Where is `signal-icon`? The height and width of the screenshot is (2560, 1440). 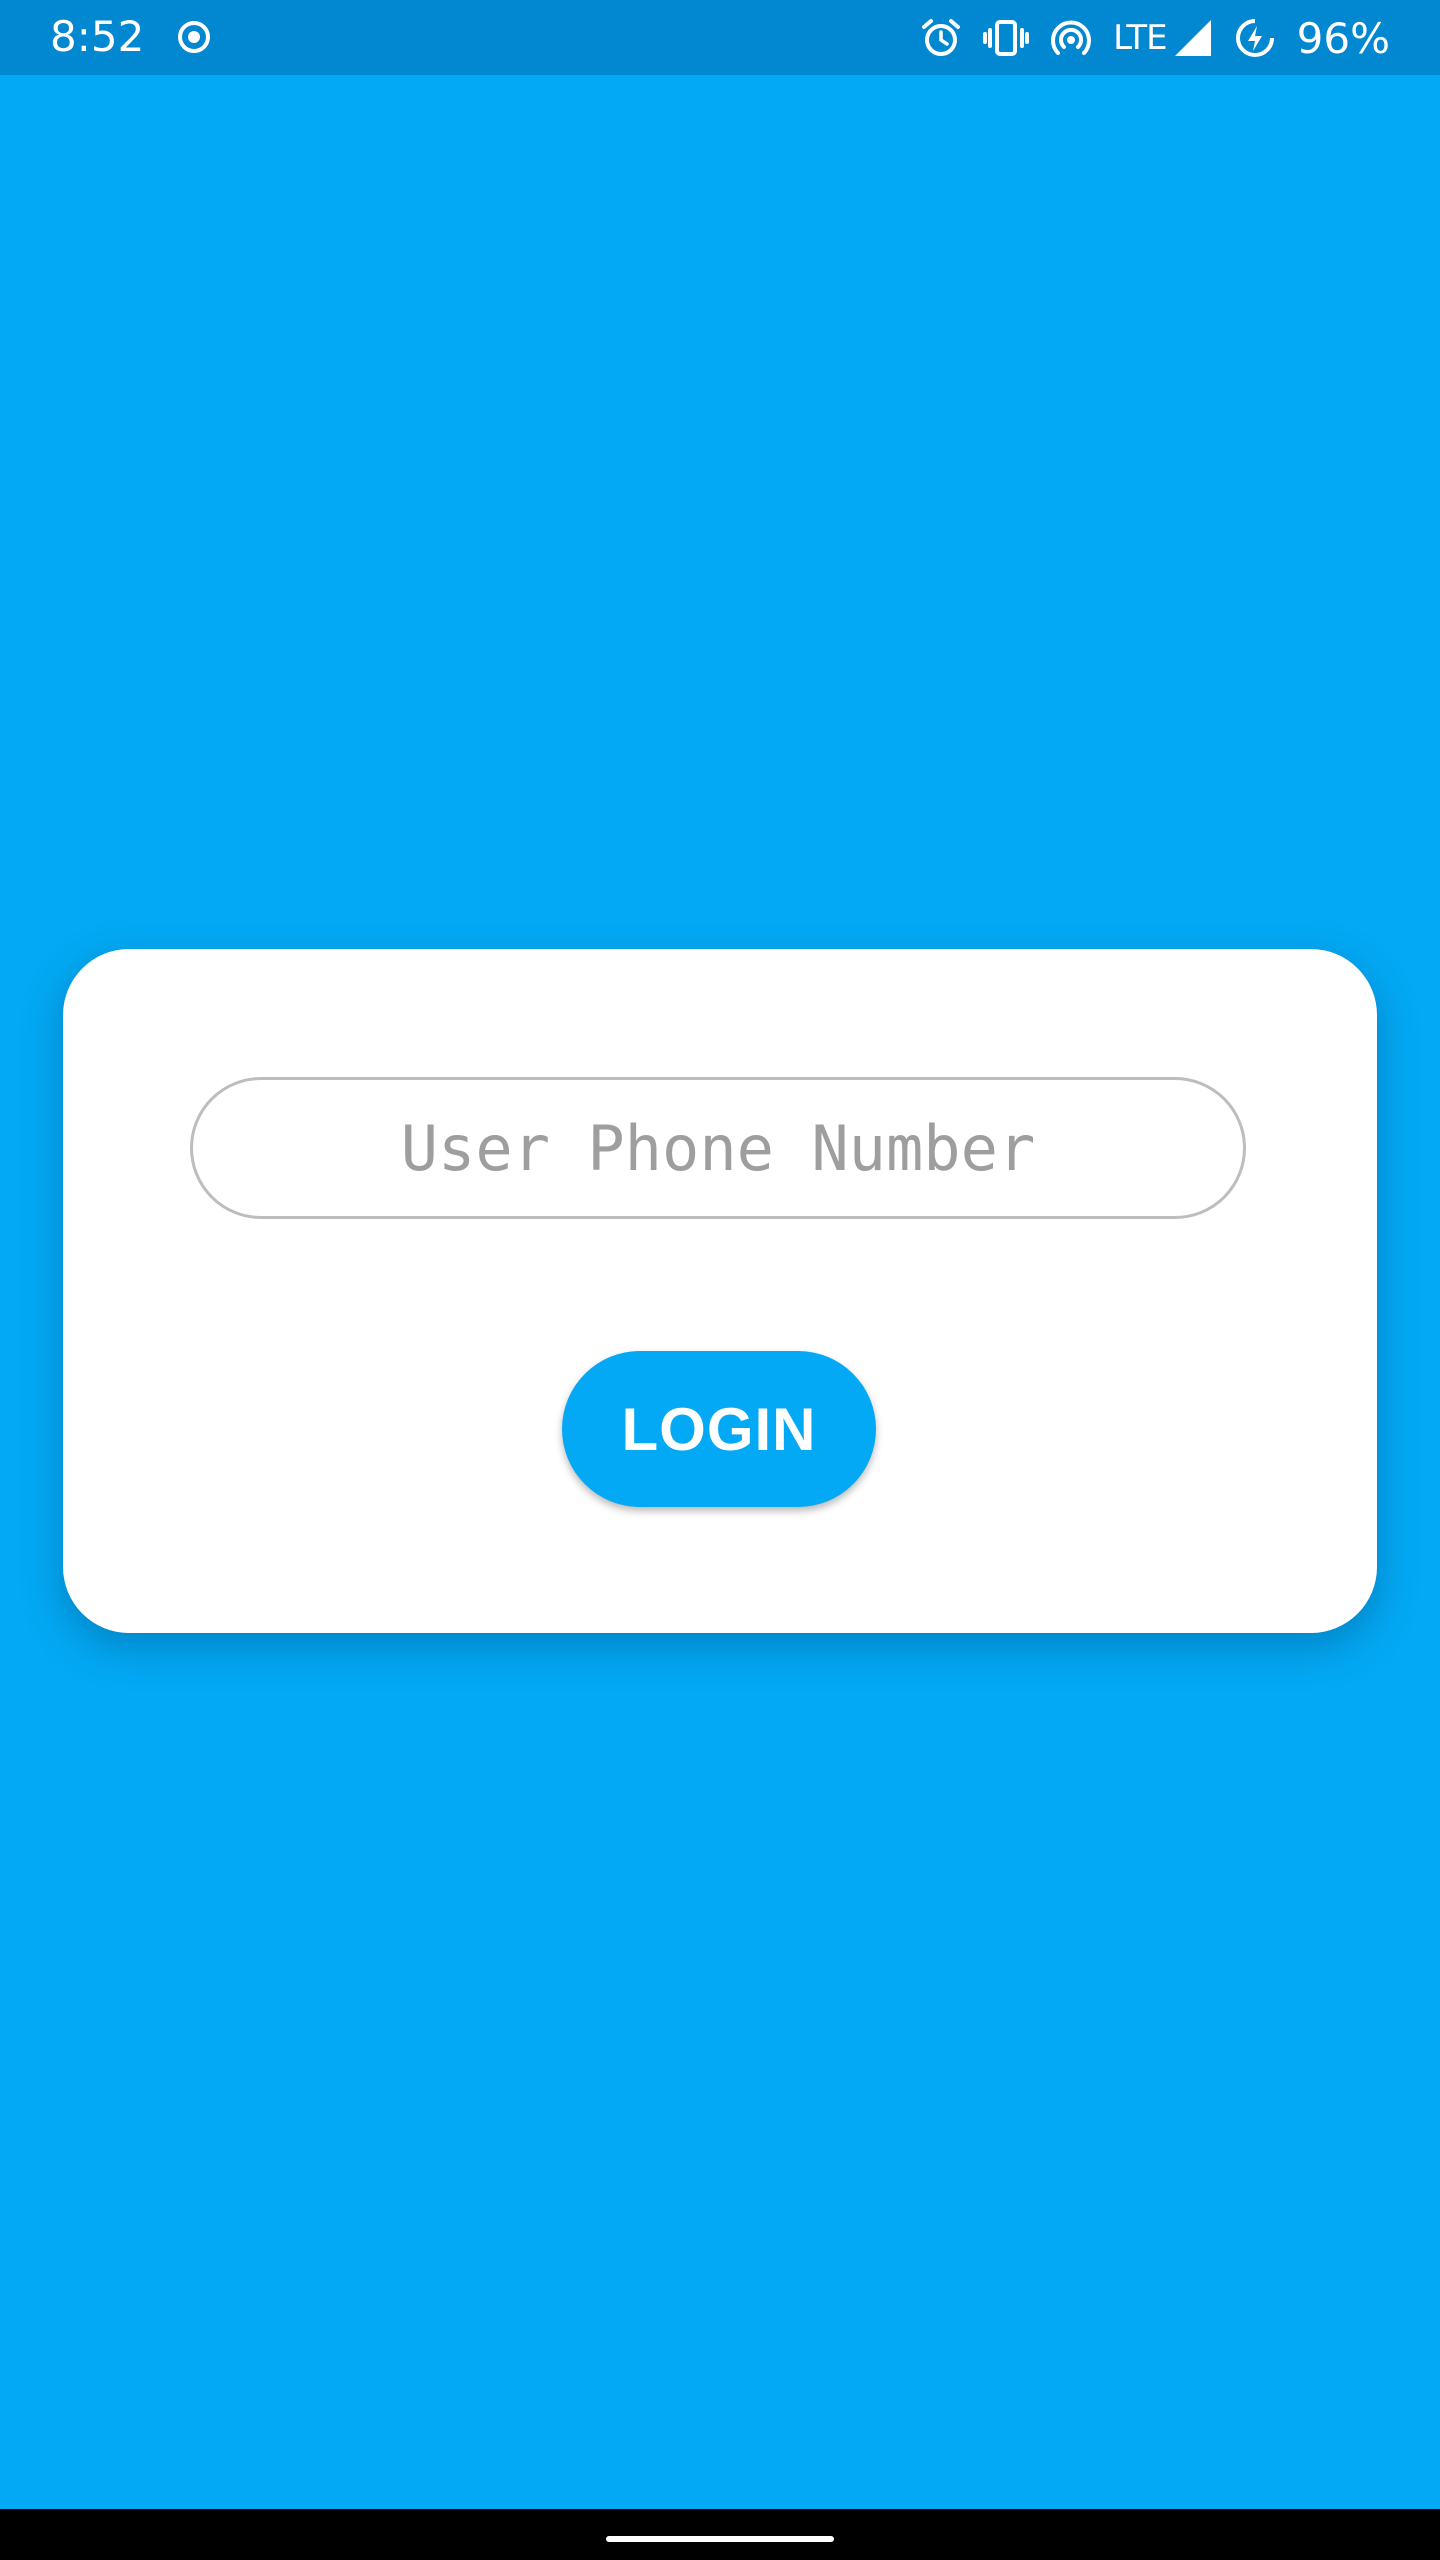
signal-icon is located at coordinates (1193, 38).